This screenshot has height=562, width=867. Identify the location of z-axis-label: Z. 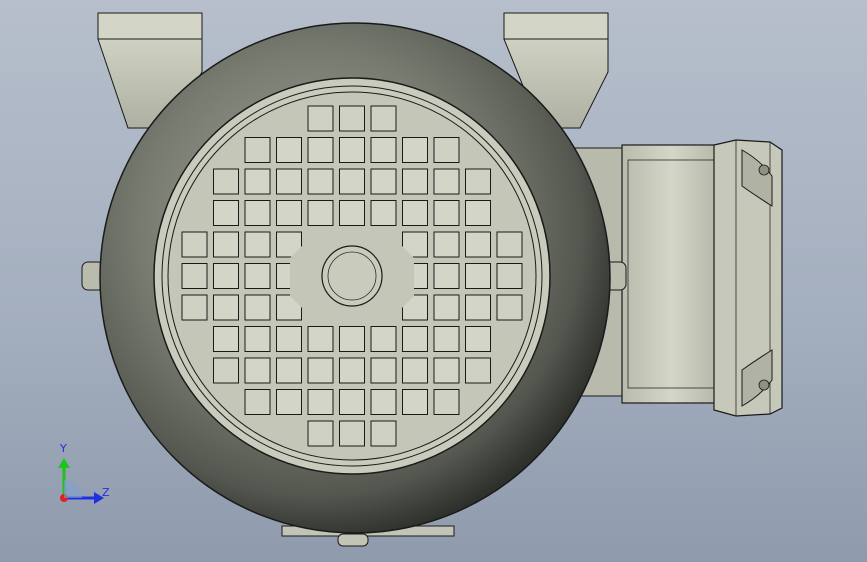
(106, 492).